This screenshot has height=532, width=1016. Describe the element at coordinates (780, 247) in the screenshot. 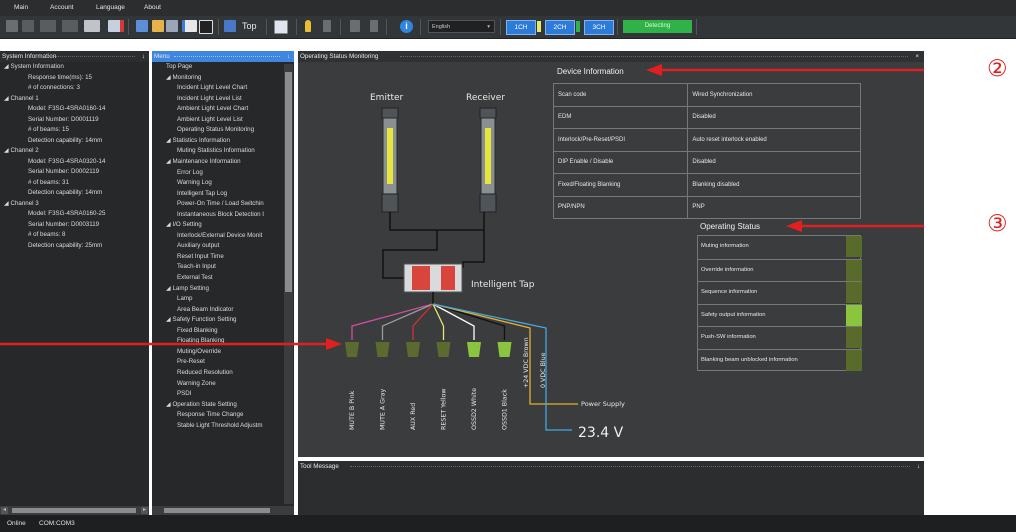

I see `status-row: Muting information` at that location.